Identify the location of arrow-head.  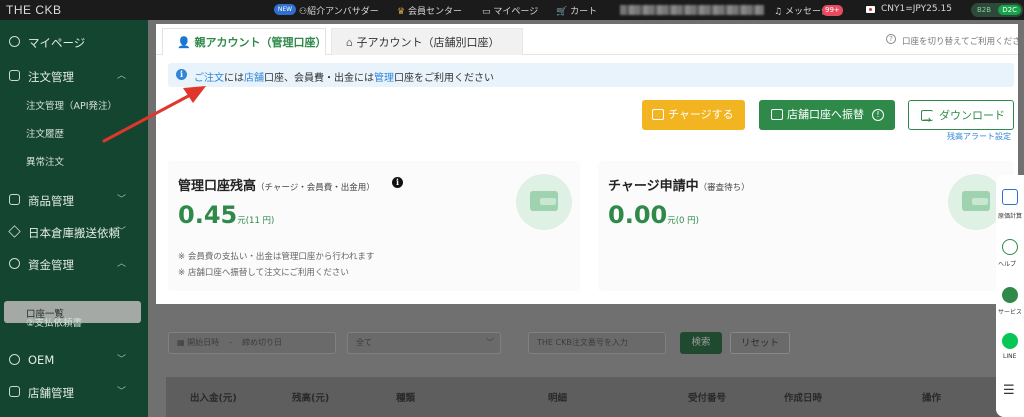
(194, 94).